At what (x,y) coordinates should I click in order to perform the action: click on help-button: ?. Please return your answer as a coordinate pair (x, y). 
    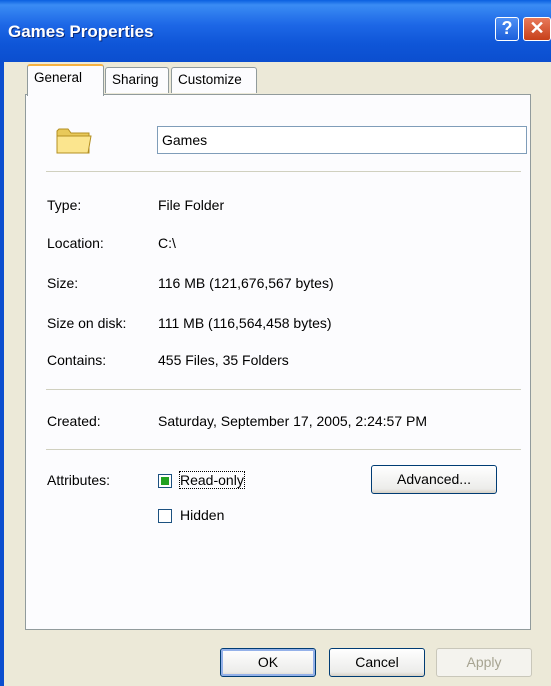
    Looking at the image, I should click on (507, 29).